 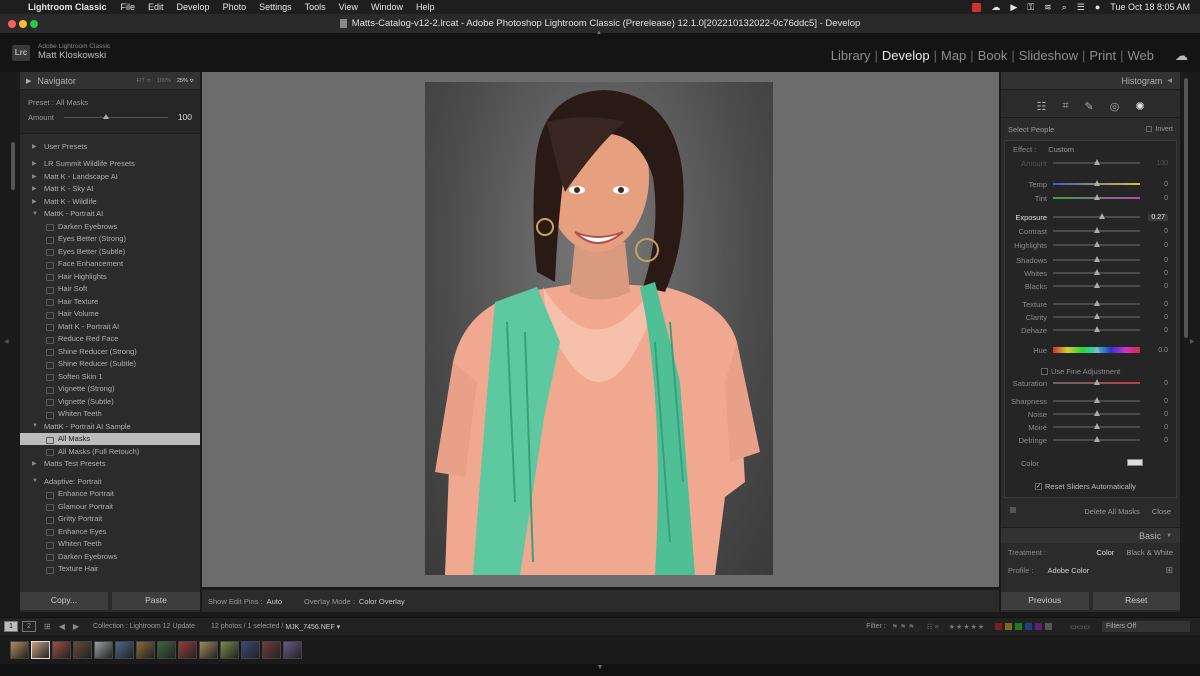 What do you see at coordinates (110, 544) in the screenshot?
I see `preset-item: Whiten Teeth` at bounding box center [110, 544].